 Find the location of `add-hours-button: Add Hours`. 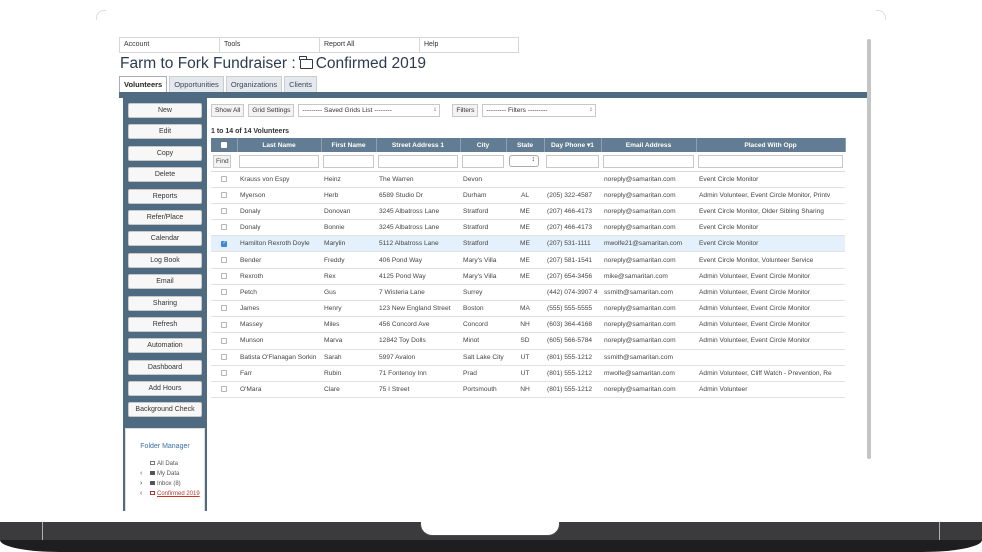

add-hours-button: Add Hours is located at coordinates (165, 389).